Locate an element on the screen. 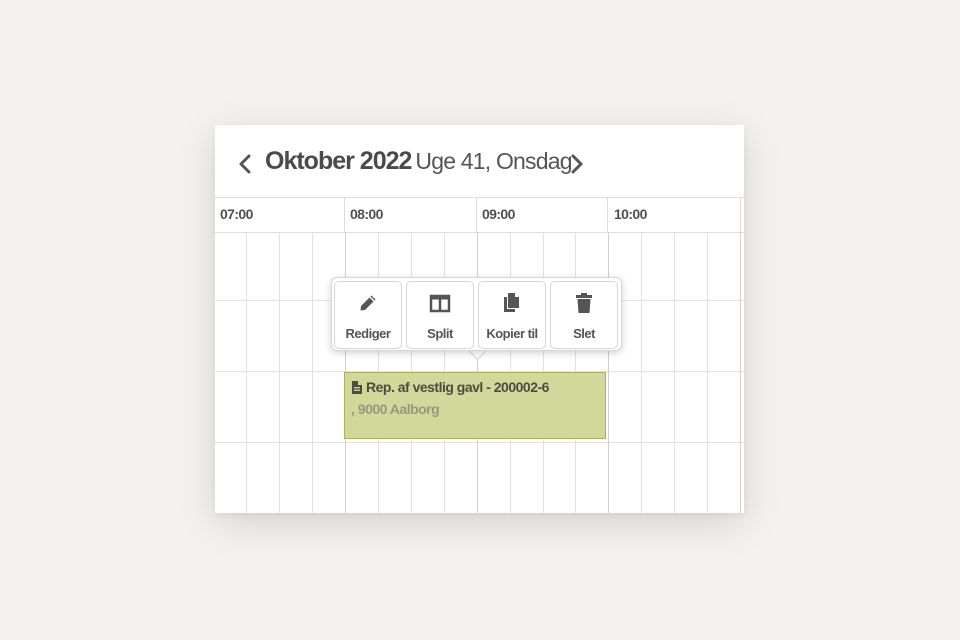  previous-day-button is located at coordinates (245, 164).